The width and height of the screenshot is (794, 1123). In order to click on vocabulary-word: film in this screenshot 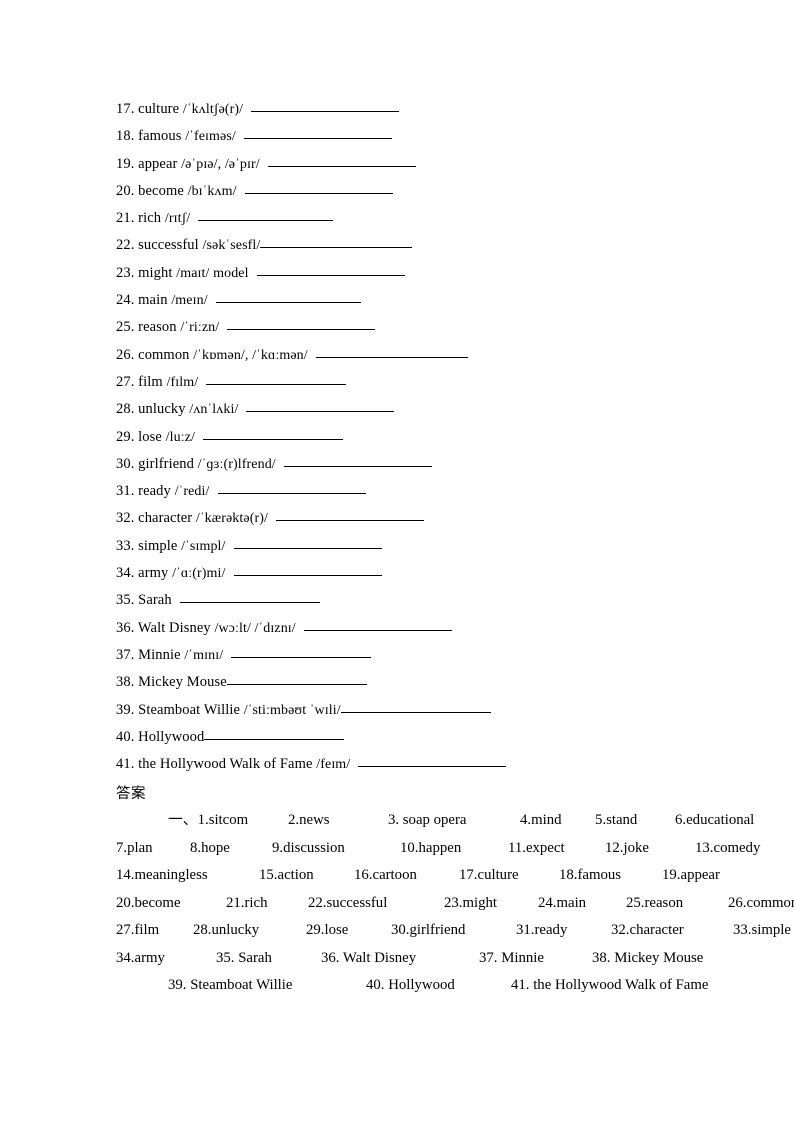, I will do `click(150, 381)`.